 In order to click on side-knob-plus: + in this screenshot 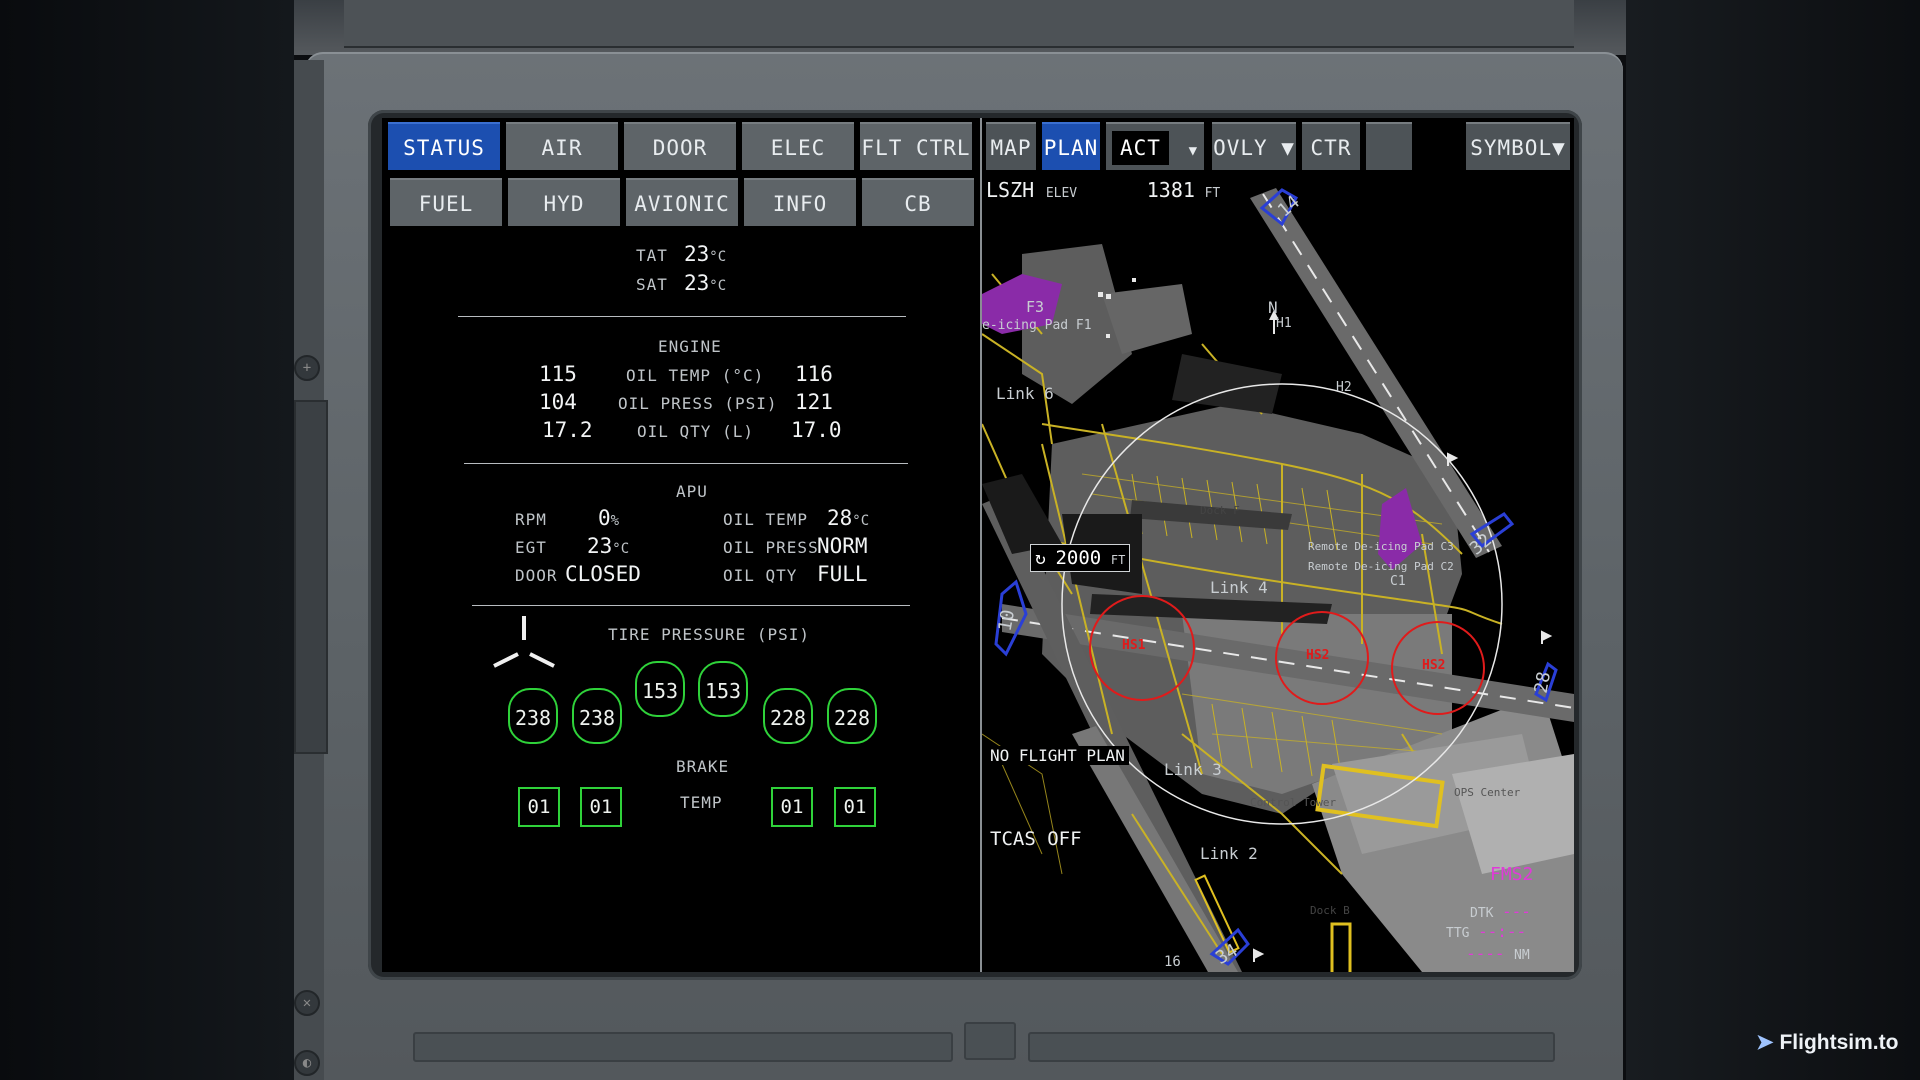, I will do `click(307, 368)`.